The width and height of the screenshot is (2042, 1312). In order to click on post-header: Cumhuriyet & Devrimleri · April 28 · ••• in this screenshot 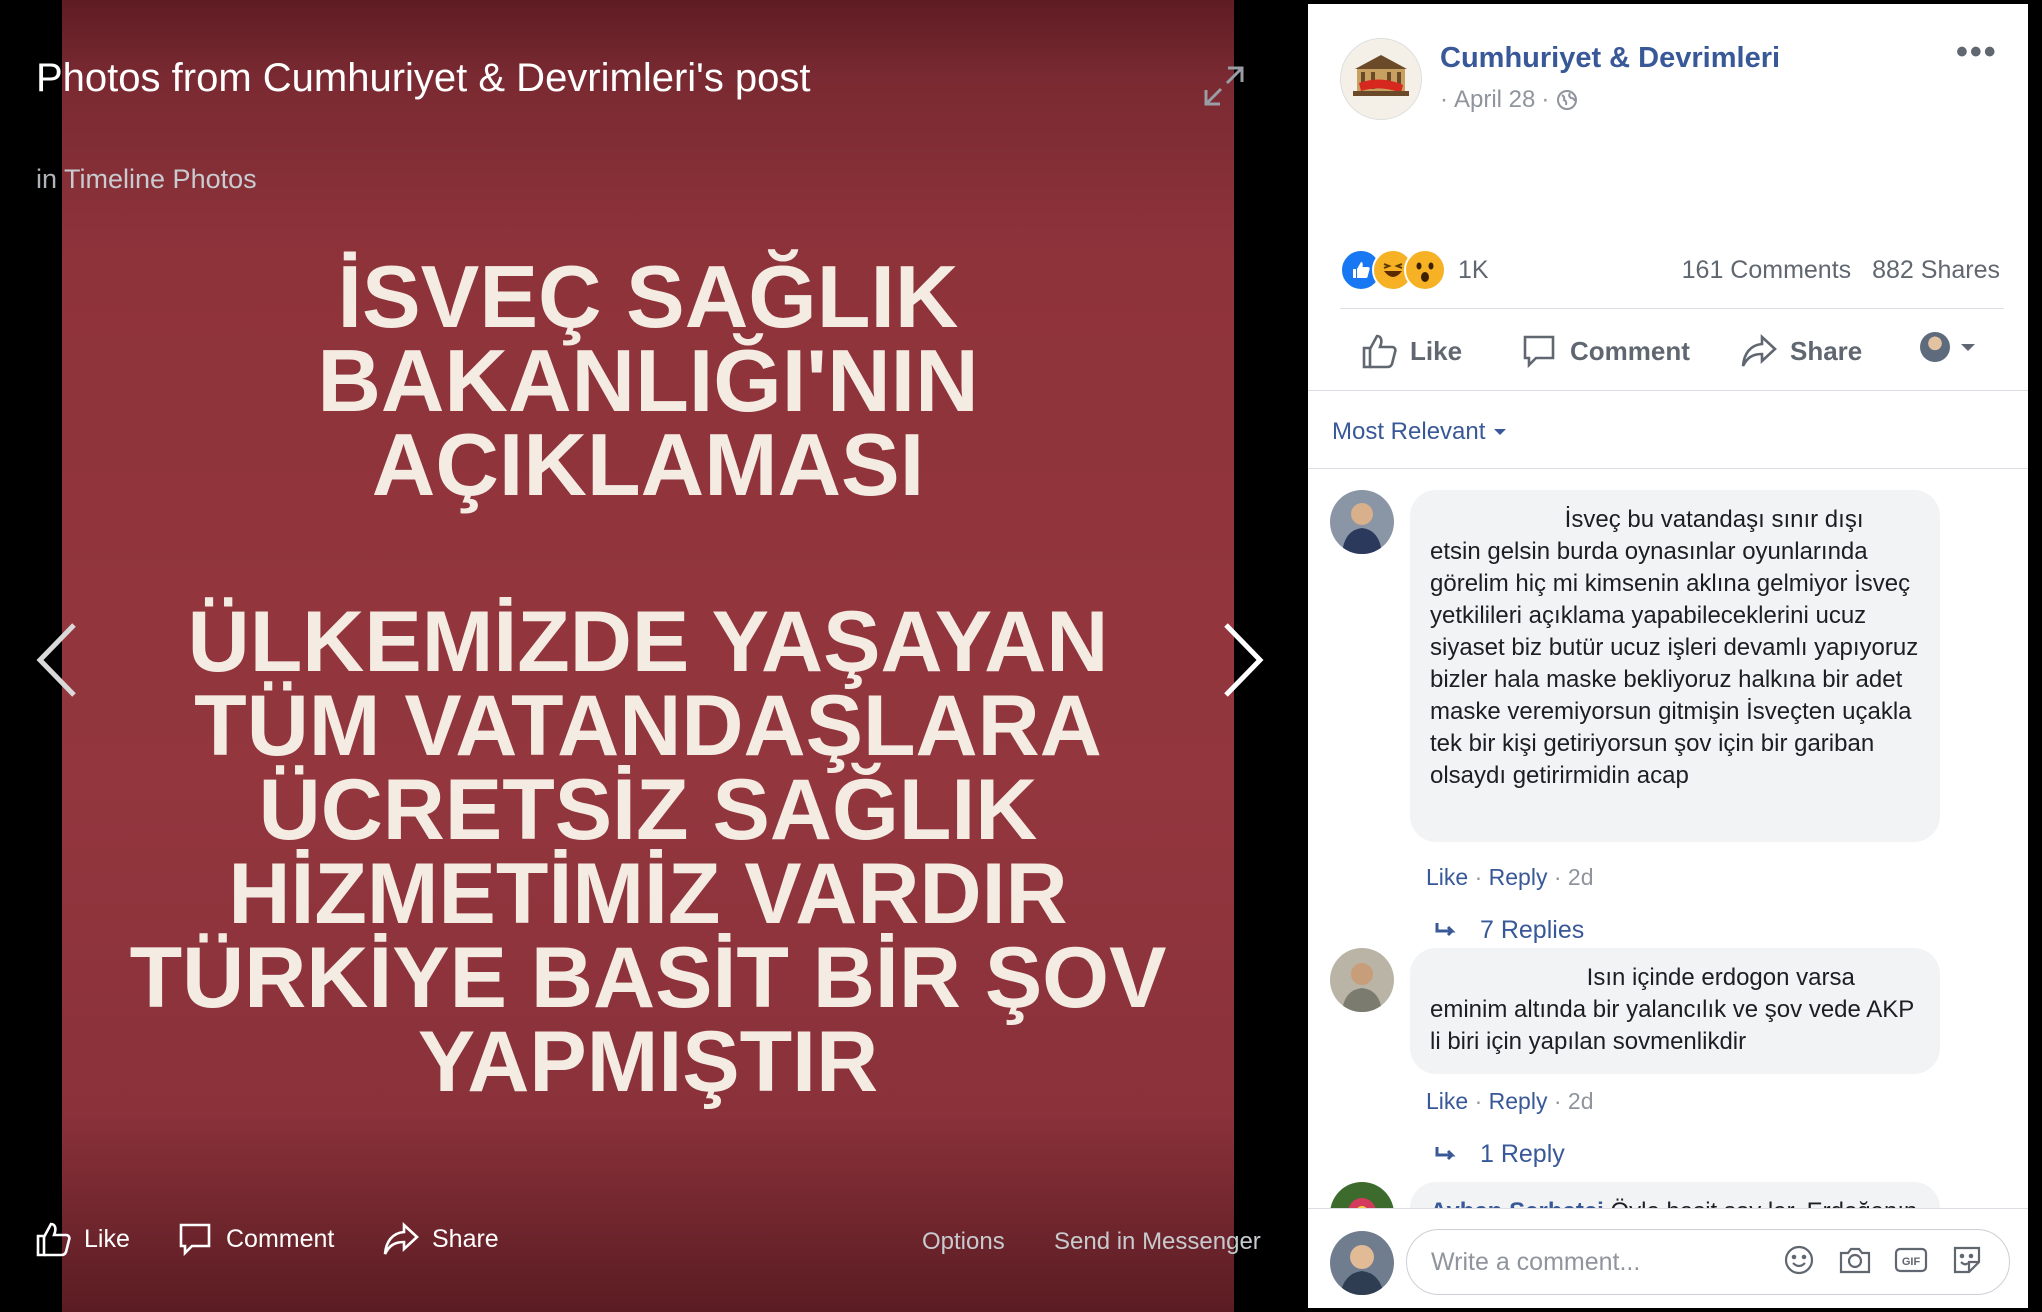, I will do `click(1668, 64)`.